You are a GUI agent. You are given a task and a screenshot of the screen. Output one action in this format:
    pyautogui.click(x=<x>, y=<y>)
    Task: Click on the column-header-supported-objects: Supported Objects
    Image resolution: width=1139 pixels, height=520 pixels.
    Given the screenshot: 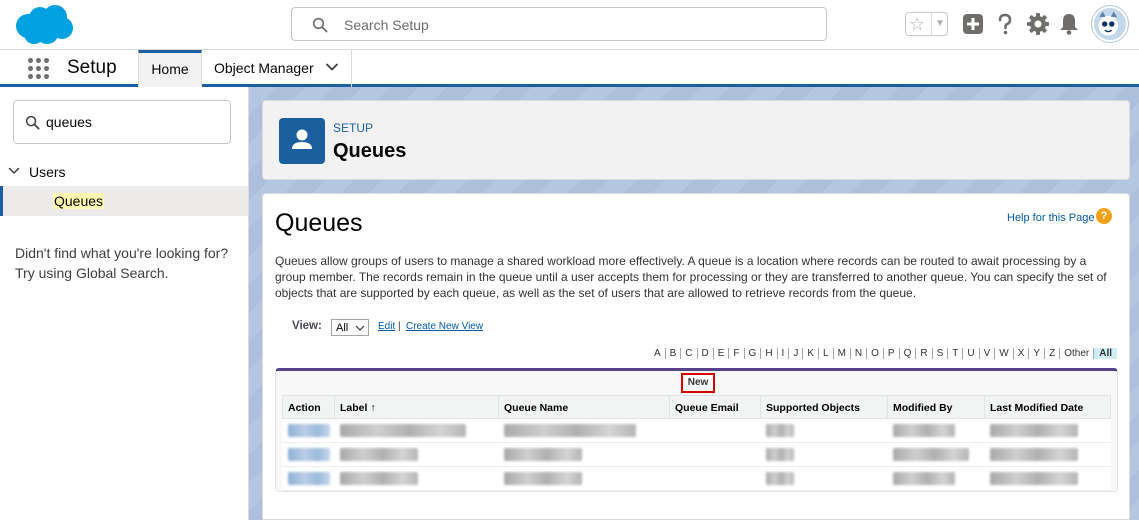 What is the action you would take?
    pyautogui.click(x=824, y=407)
    